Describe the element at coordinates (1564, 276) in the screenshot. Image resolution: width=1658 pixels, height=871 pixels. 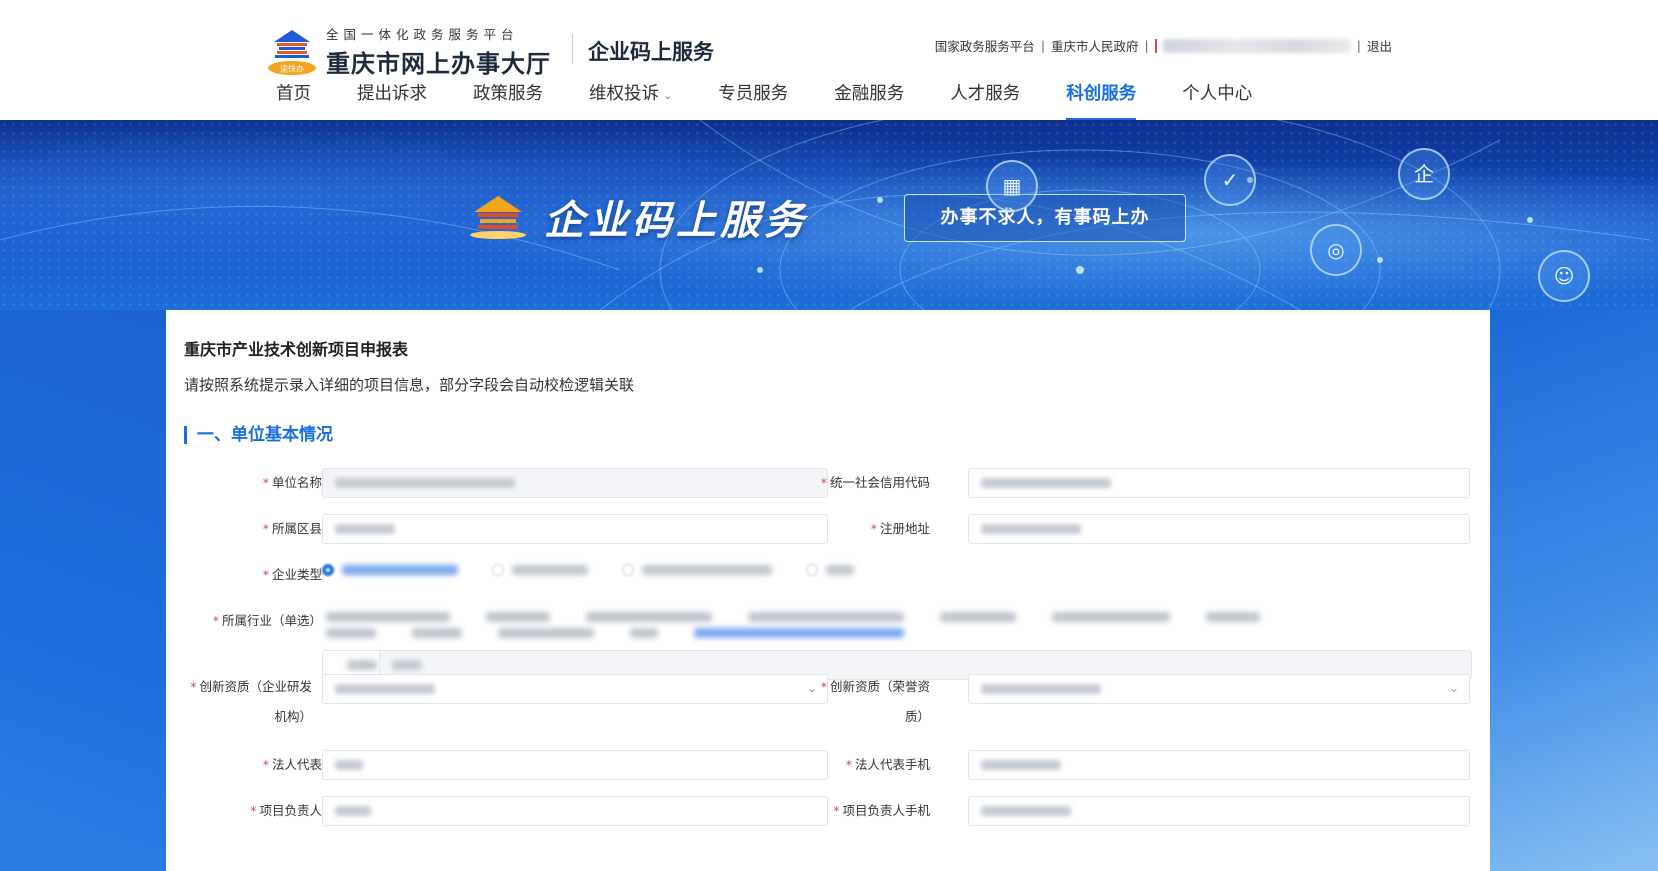
I see `user-badge-icon: ☺` at that location.